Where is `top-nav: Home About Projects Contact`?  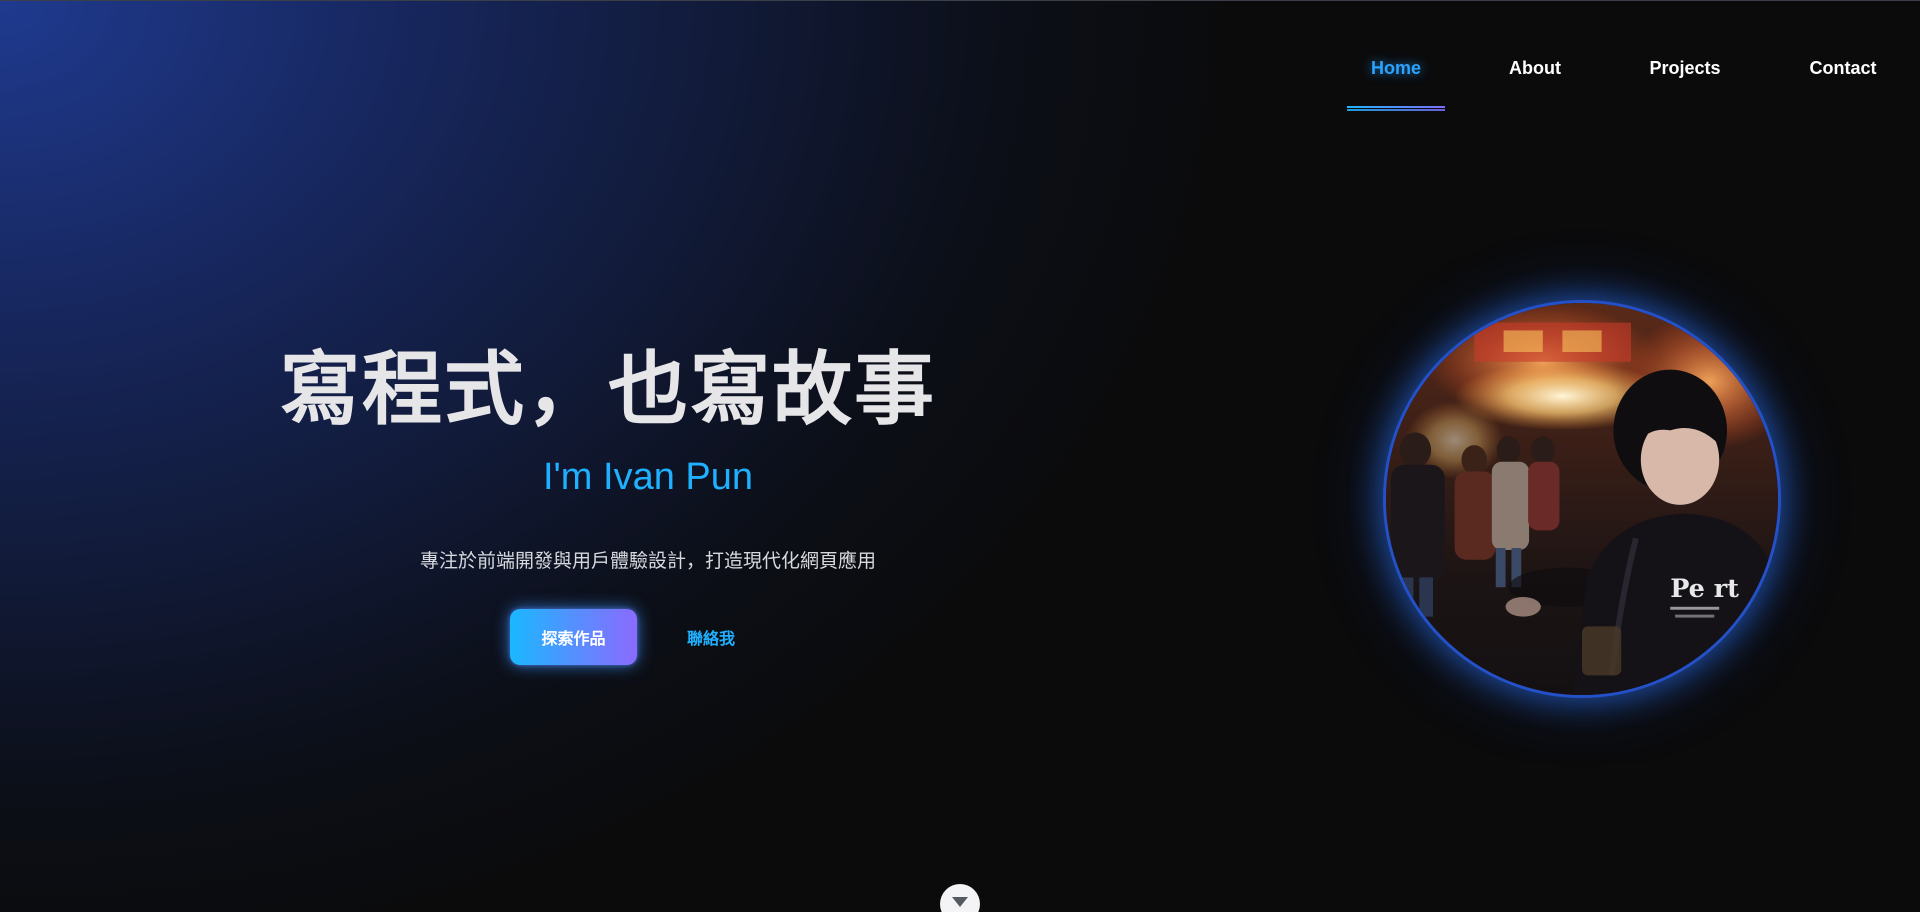
top-nav: Home About Projects Contact is located at coordinates (960, 66).